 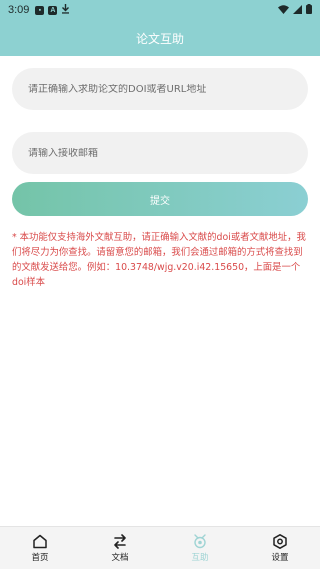 What do you see at coordinates (19, 10) in the screenshot?
I see `status-time: 3:09` at bounding box center [19, 10].